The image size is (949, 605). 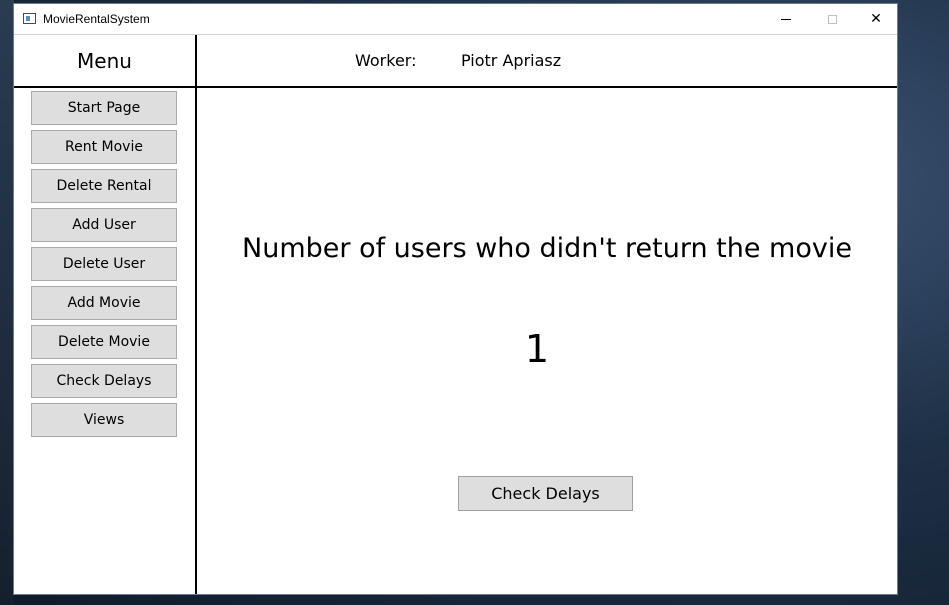 What do you see at coordinates (96, 19) in the screenshot?
I see `window-title: MovieRentalSystem` at bounding box center [96, 19].